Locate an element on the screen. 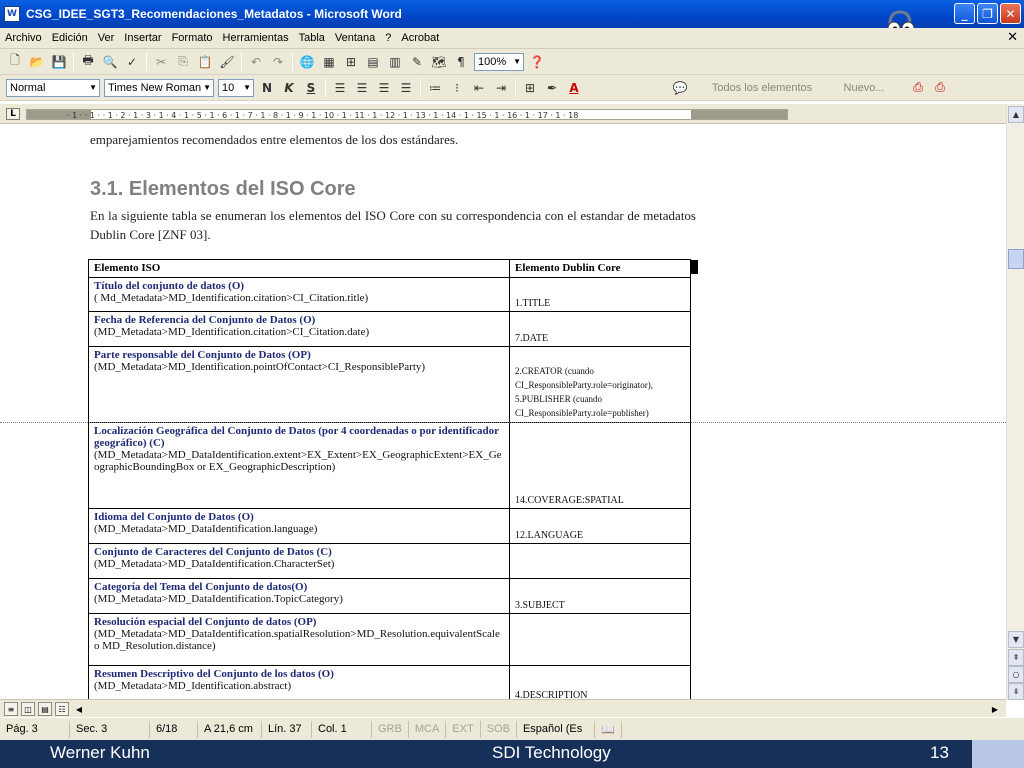 This screenshot has height=768, width=1024. format-painter-icon: 🖌 is located at coordinates (227, 62).